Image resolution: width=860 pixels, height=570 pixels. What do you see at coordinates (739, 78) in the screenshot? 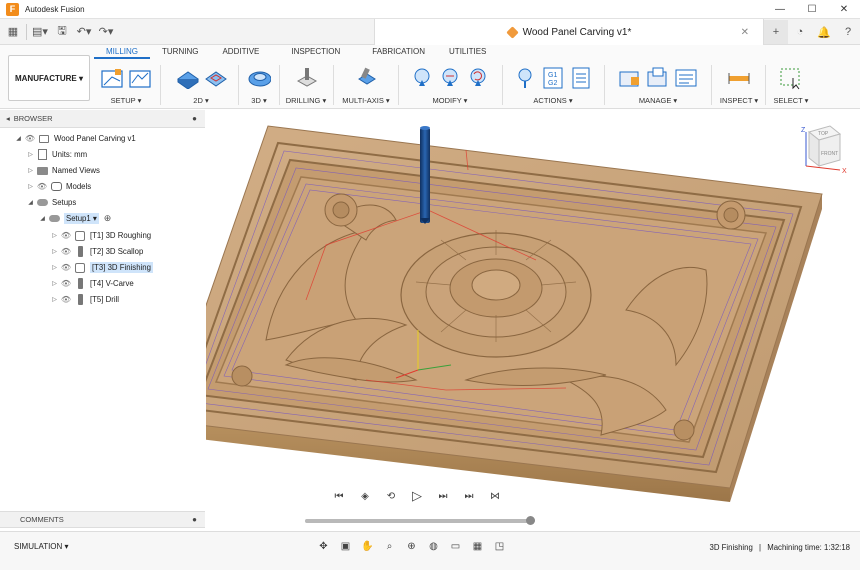
I see `measure-icon` at bounding box center [739, 78].